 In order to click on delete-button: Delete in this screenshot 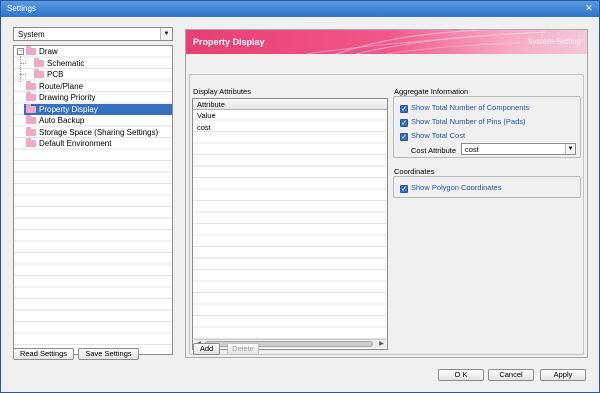, I will do `click(243, 349)`.